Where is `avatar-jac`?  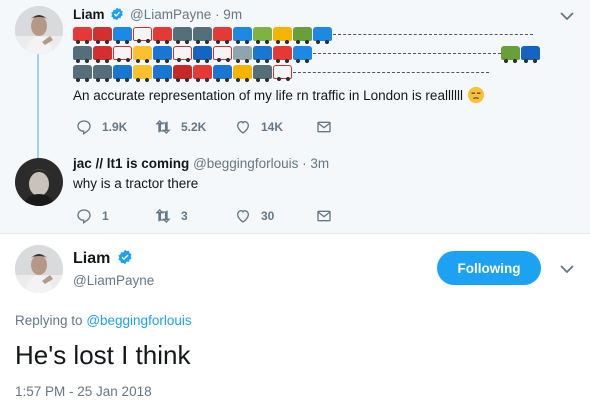 avatar-jac is located at coordinates (39, 182).